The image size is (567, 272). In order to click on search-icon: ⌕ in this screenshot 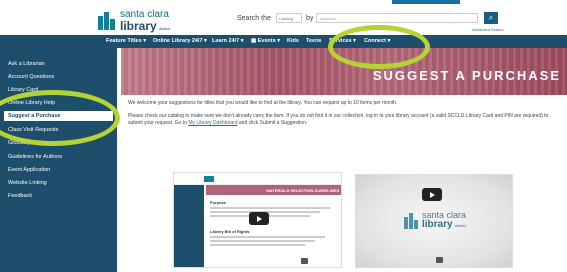, I will do `click(491, 17)`.